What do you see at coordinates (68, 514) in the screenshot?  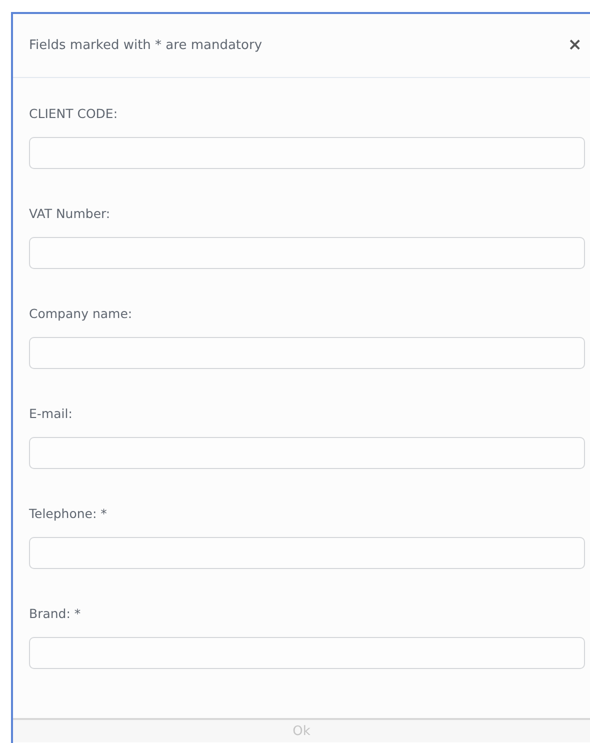 I see `field-label: Telephone: *` at bounding box center [68, 514].